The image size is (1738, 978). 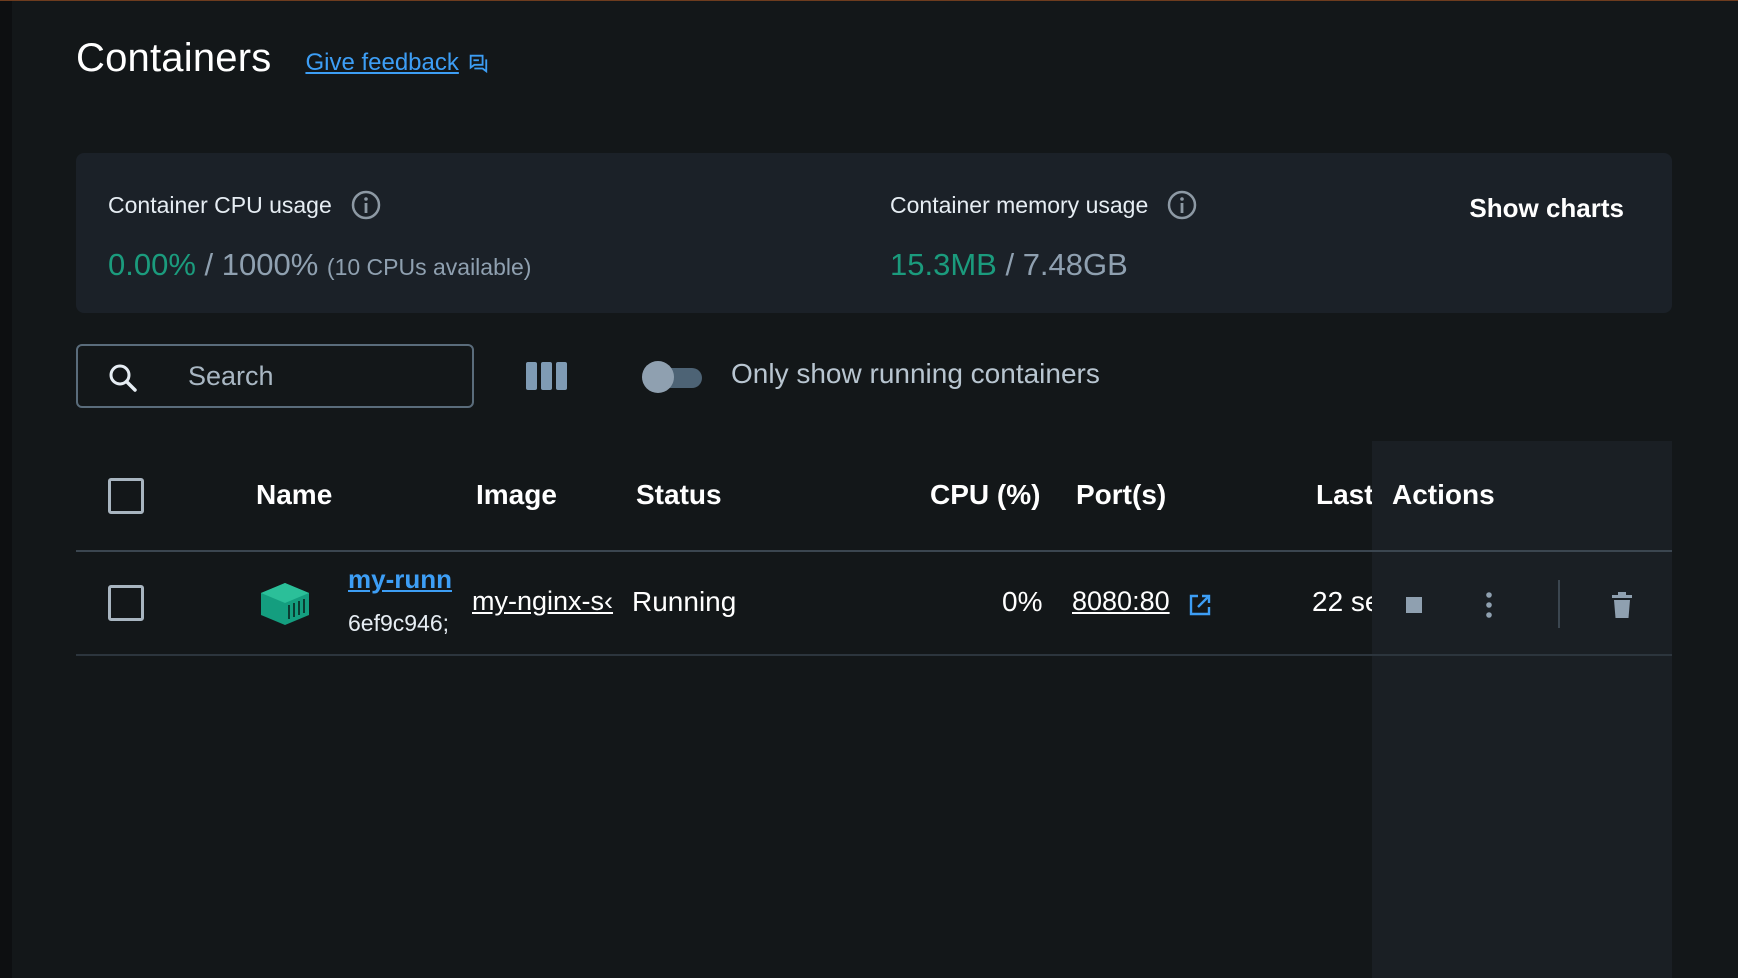 I want to click on memory-usage-value: 15.3MB / 7.48GB, so click(x=1044, y=265).